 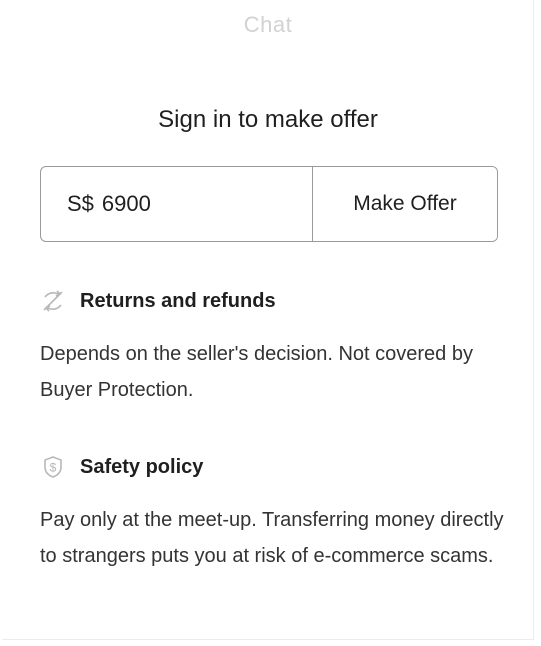 I want to click on price-input: S$ 6900, so click(x=177, y=204).